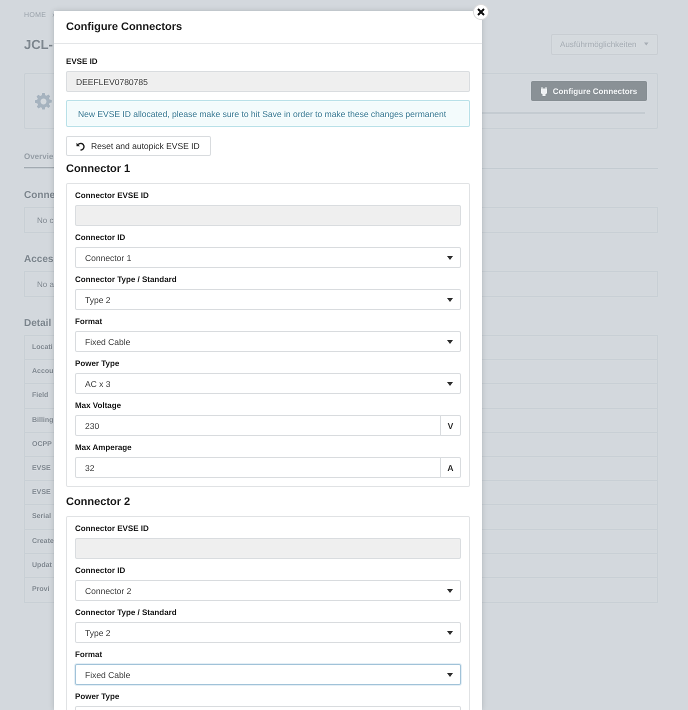  Describe the element at coordinates (38, 259) in the screenshot. I see `section-heading: Acces` at that location.